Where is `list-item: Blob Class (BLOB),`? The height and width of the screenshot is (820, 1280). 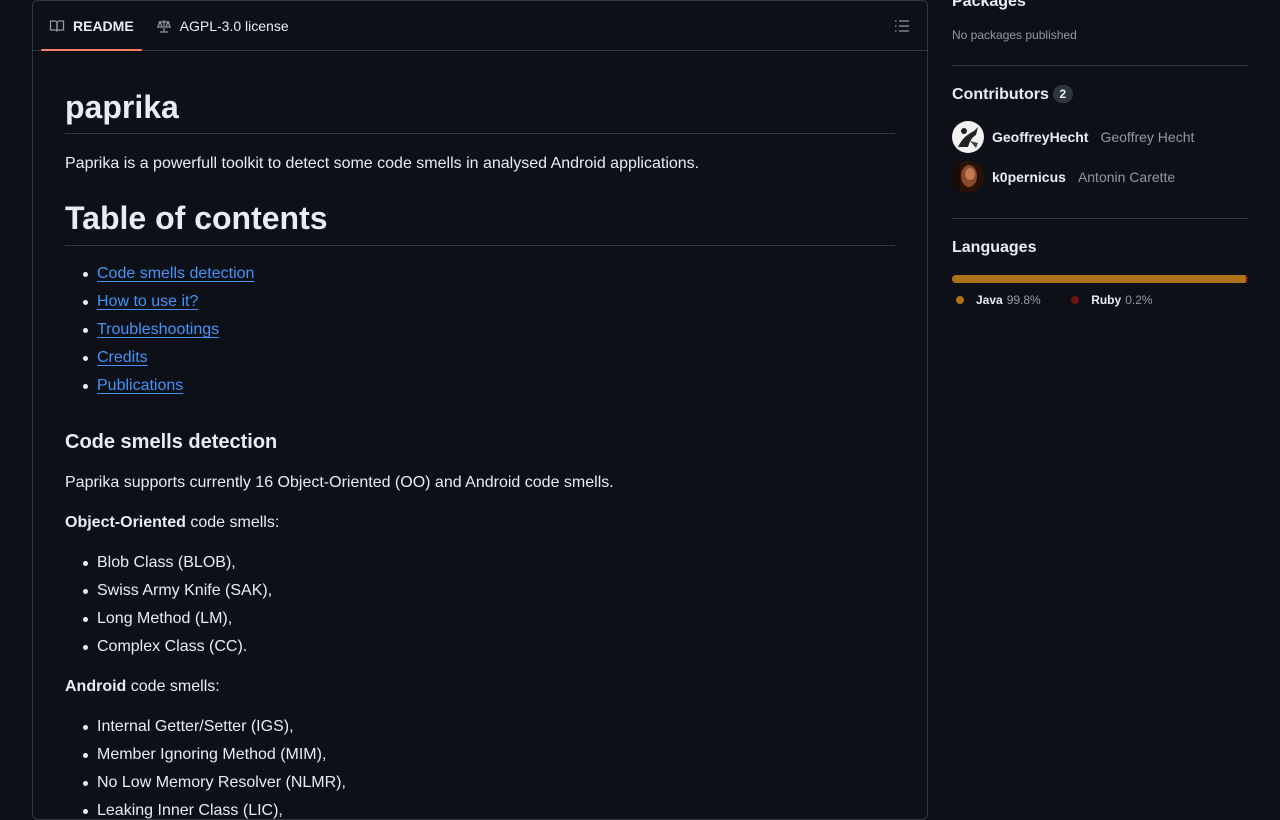 list-item: Blob Class (BLOB), is located at coordinates (489, 563).